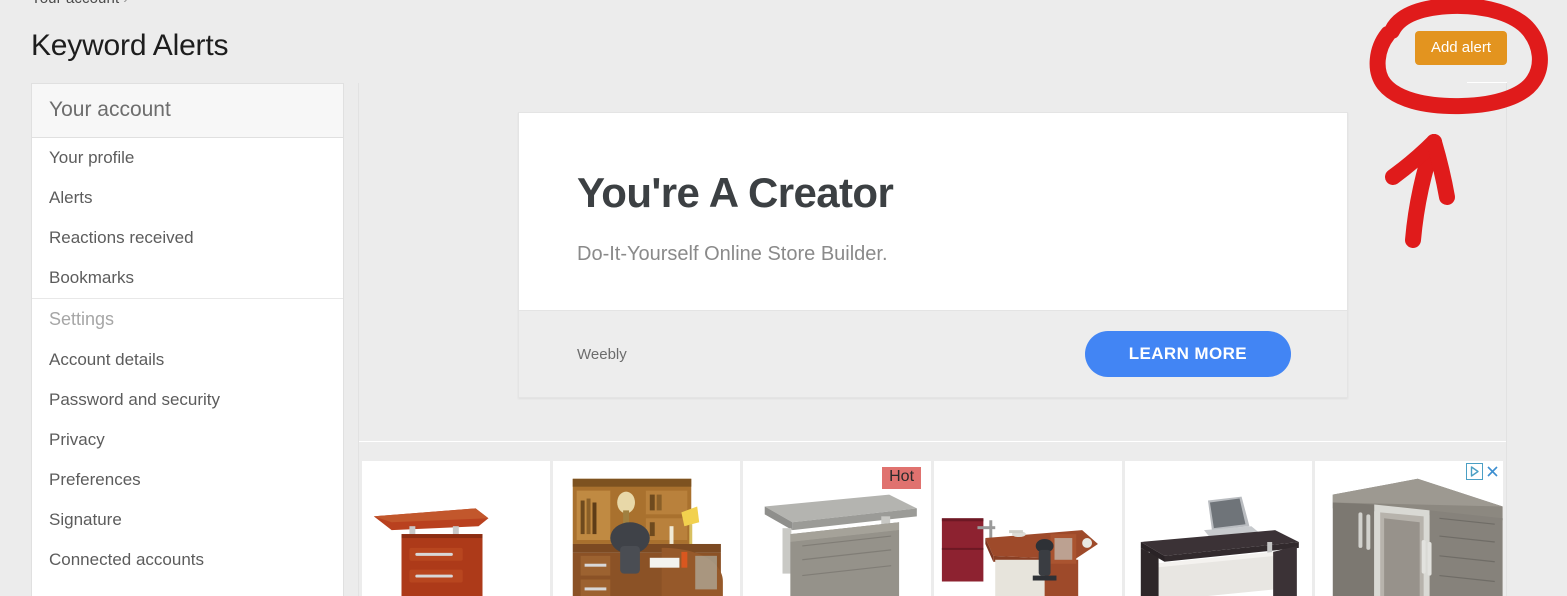 The width and height of the screenshot is (1567, 596). What do you see at coordinates (602, 354) in the screenshot?
I see `ad-advertiser-name: Weebly` at bounding box center [602, 354].